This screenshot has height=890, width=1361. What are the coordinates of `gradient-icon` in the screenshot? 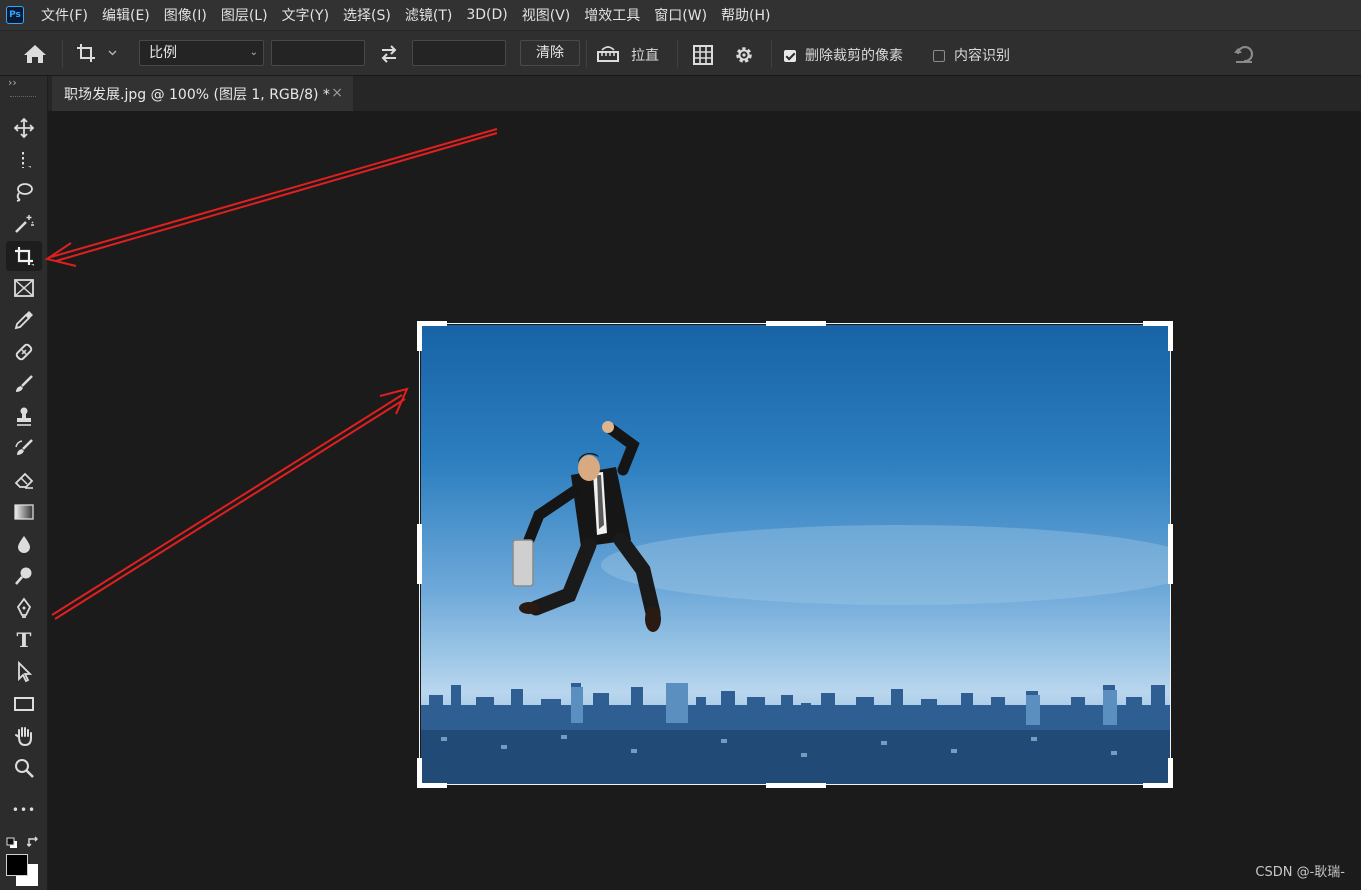 It's located at (24, 512).